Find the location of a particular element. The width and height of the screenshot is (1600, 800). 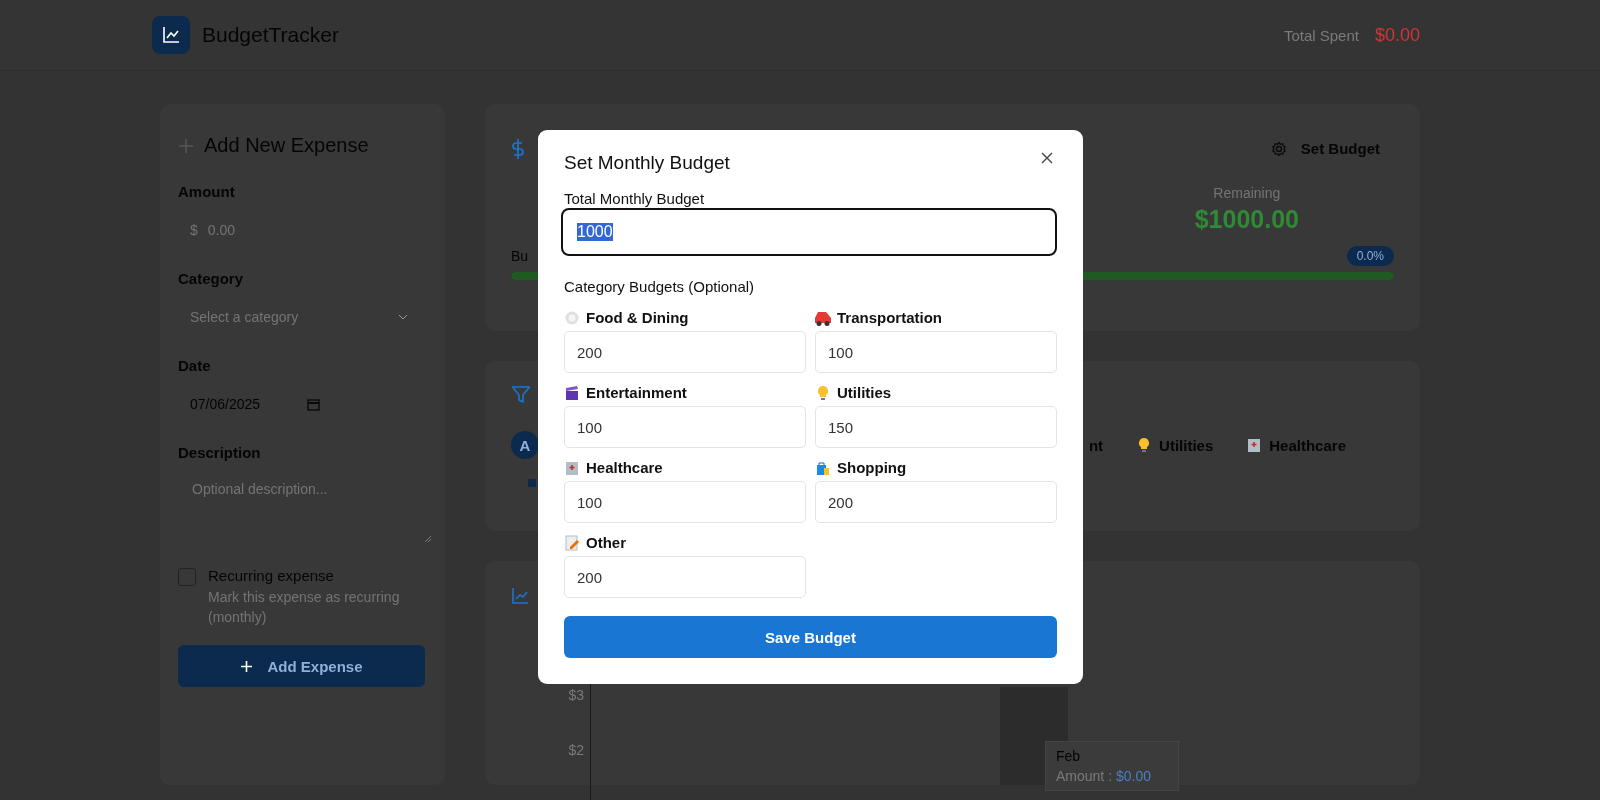

total-budget-field: 1000 is located at coordinates (809, 232).